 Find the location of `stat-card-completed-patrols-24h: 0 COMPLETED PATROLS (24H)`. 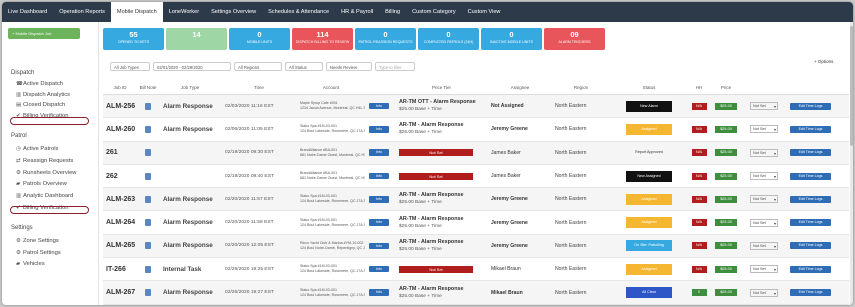

stat-card-completed-patrols-24h: 0 COMPLETED PATROLS (24H) is located at coordinates (448, 39).